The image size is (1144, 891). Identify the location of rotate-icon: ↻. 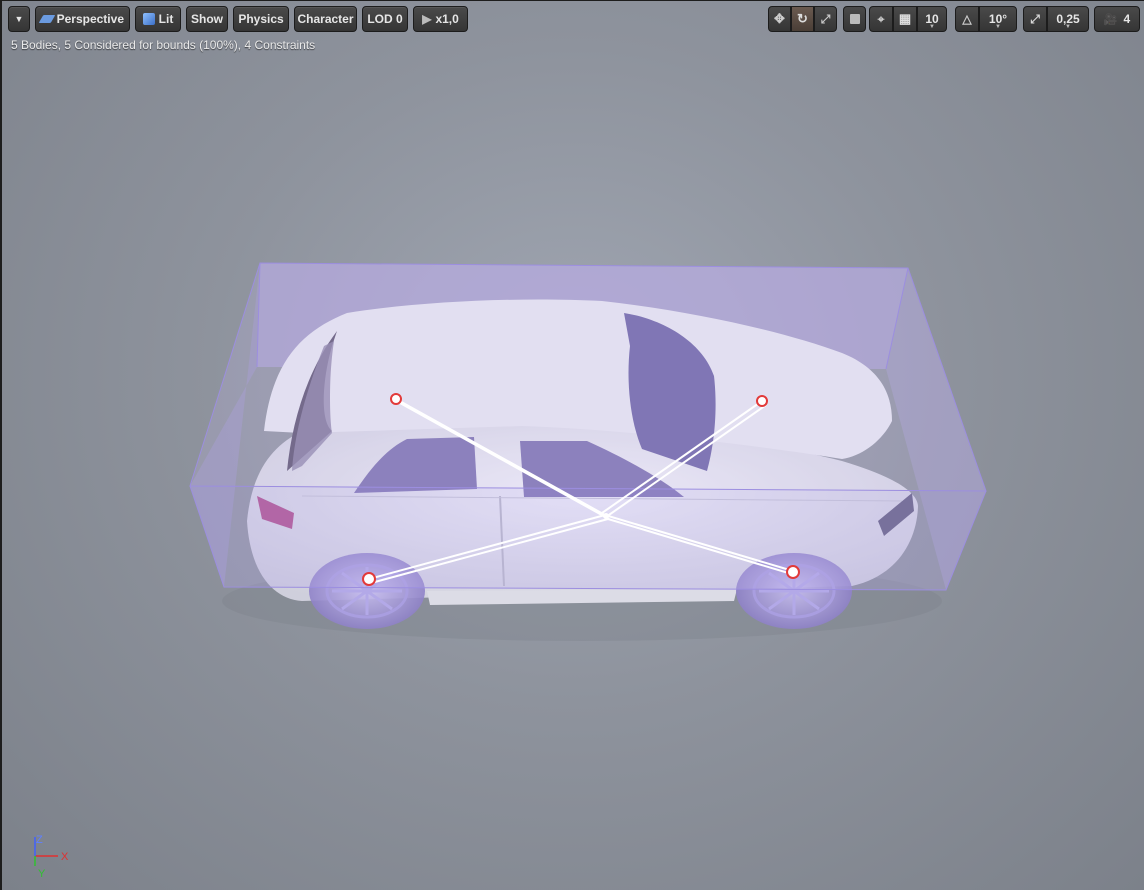
(802, 18).